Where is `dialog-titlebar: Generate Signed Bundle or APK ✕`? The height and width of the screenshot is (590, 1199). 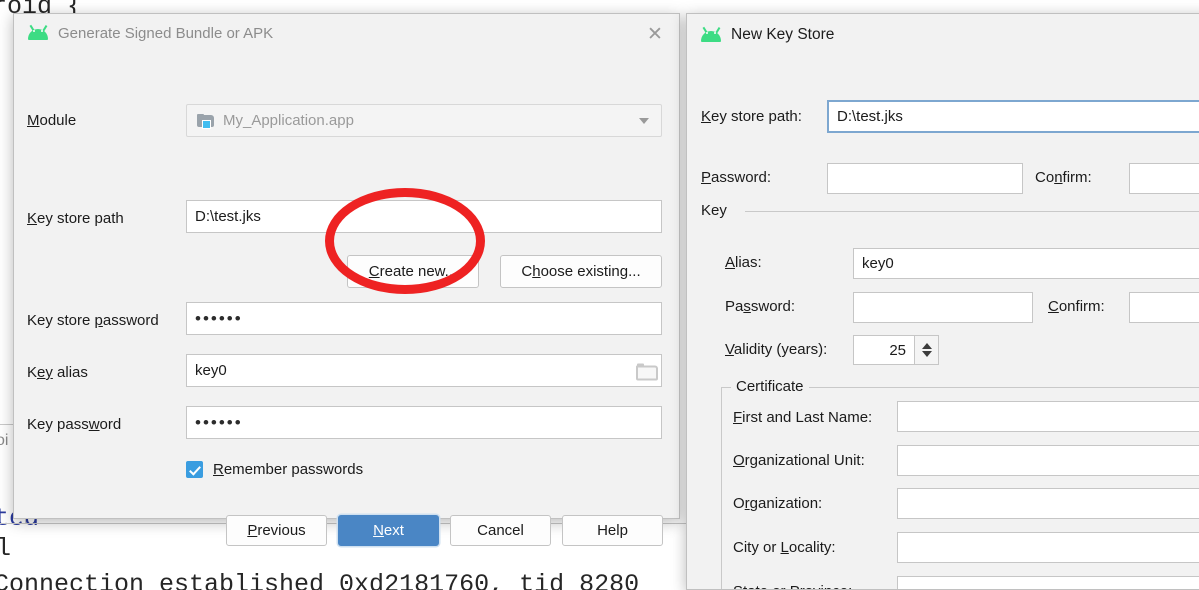
dialog-titlebar: Generate Signed Bundle or APK ✕ is located at coordinates (346, 33).